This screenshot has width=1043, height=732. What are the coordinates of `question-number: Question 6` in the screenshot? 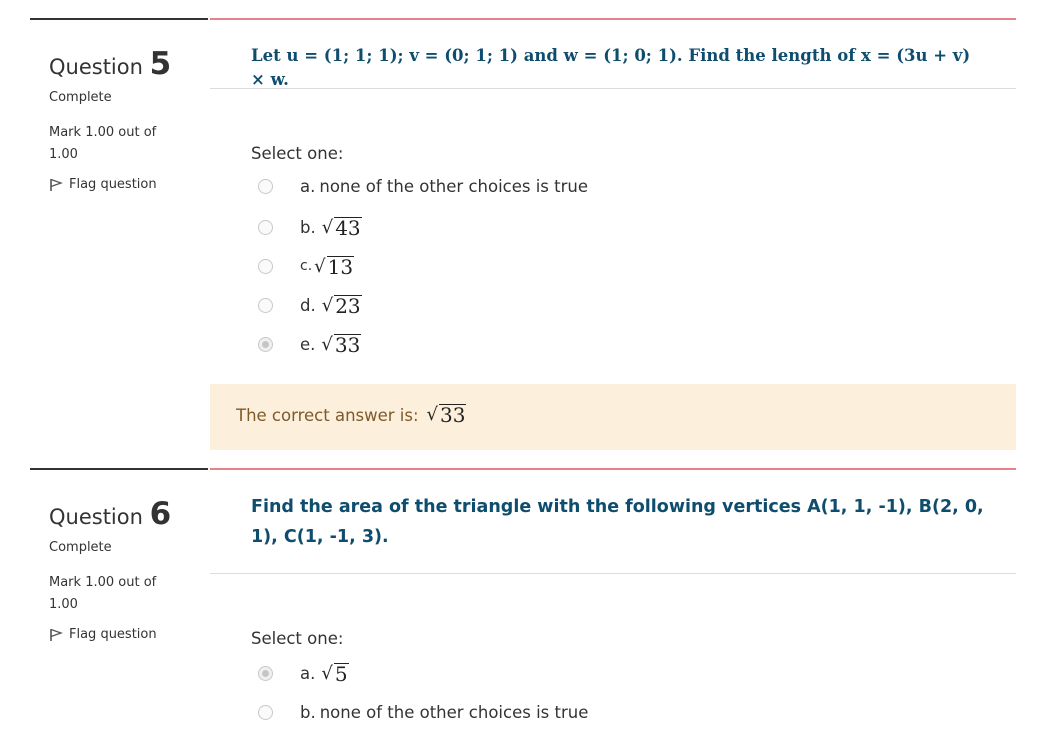 It's located at (110, 514).